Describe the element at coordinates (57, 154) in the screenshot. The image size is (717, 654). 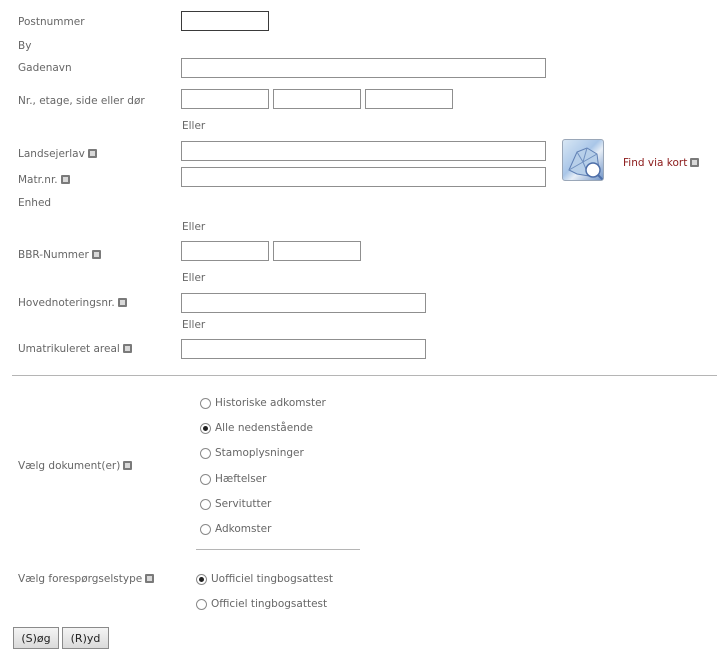
I see `label-landsejerlav: Landsejerlav` at that location.